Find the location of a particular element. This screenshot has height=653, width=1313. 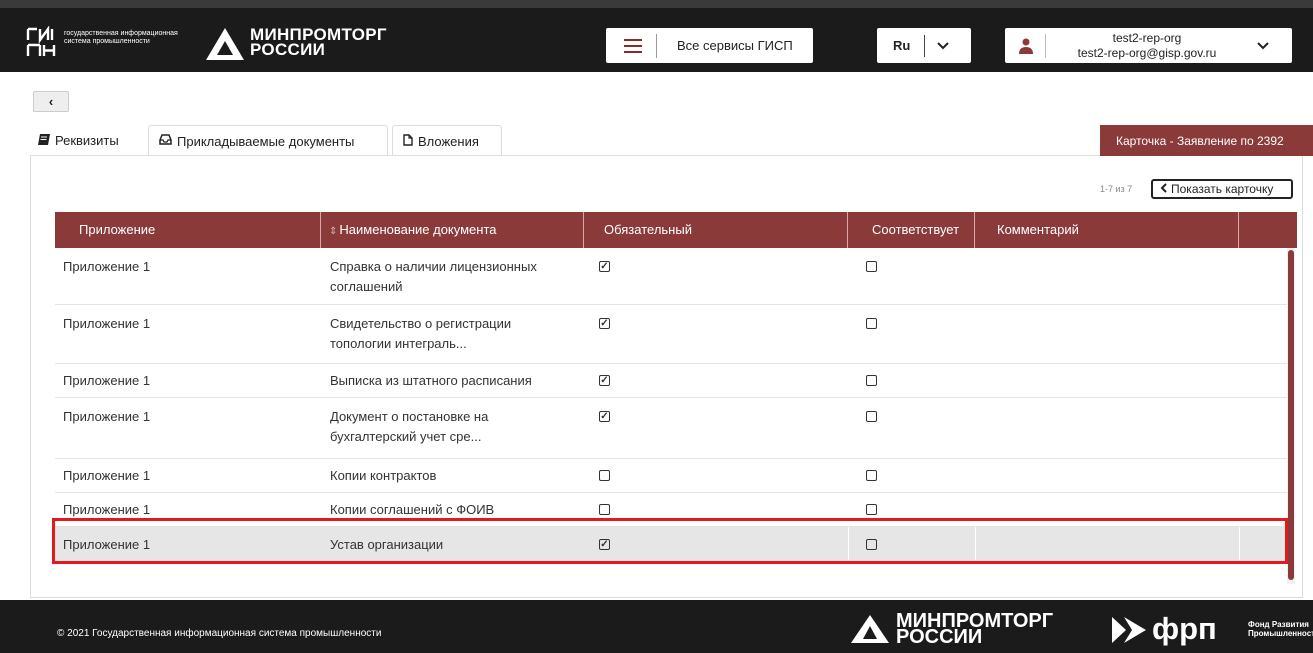

user-email: test2-rep-org@gisp.gov.ru is located at coordinates (1147, 53).